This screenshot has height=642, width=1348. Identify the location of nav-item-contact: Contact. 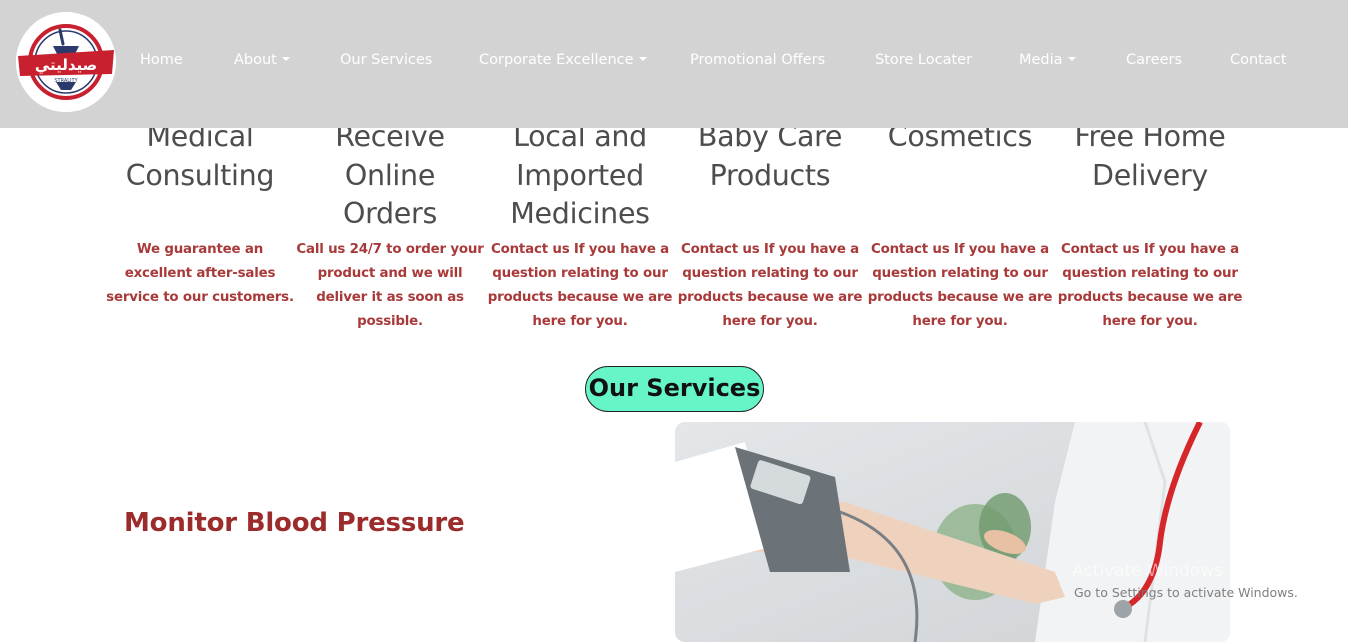
(1258, 63).